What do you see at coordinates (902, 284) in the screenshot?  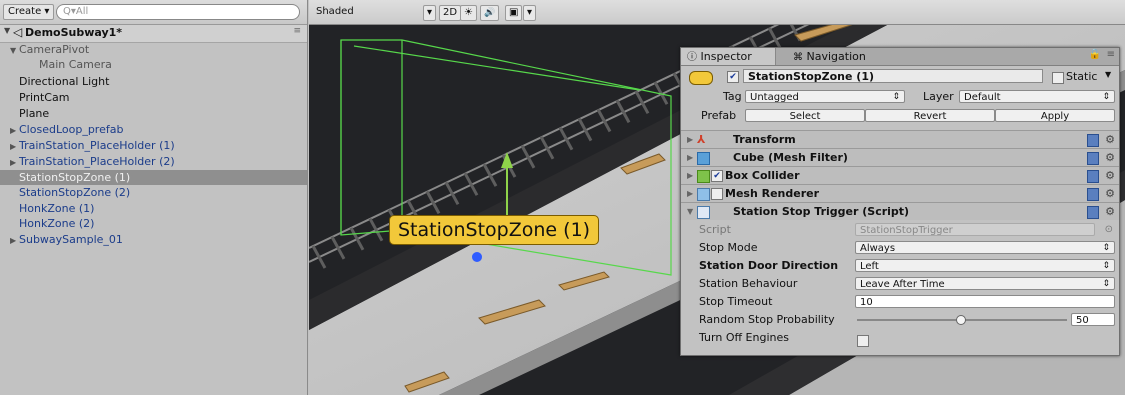 I see `station-behaviour-value: Leave After Time` at bounding box center [902, 284].